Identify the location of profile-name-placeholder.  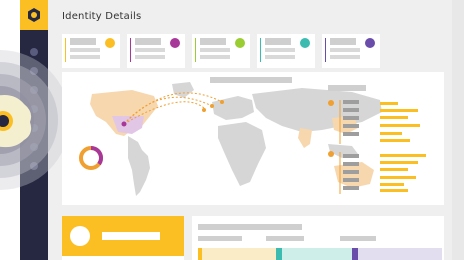
(131, 236).